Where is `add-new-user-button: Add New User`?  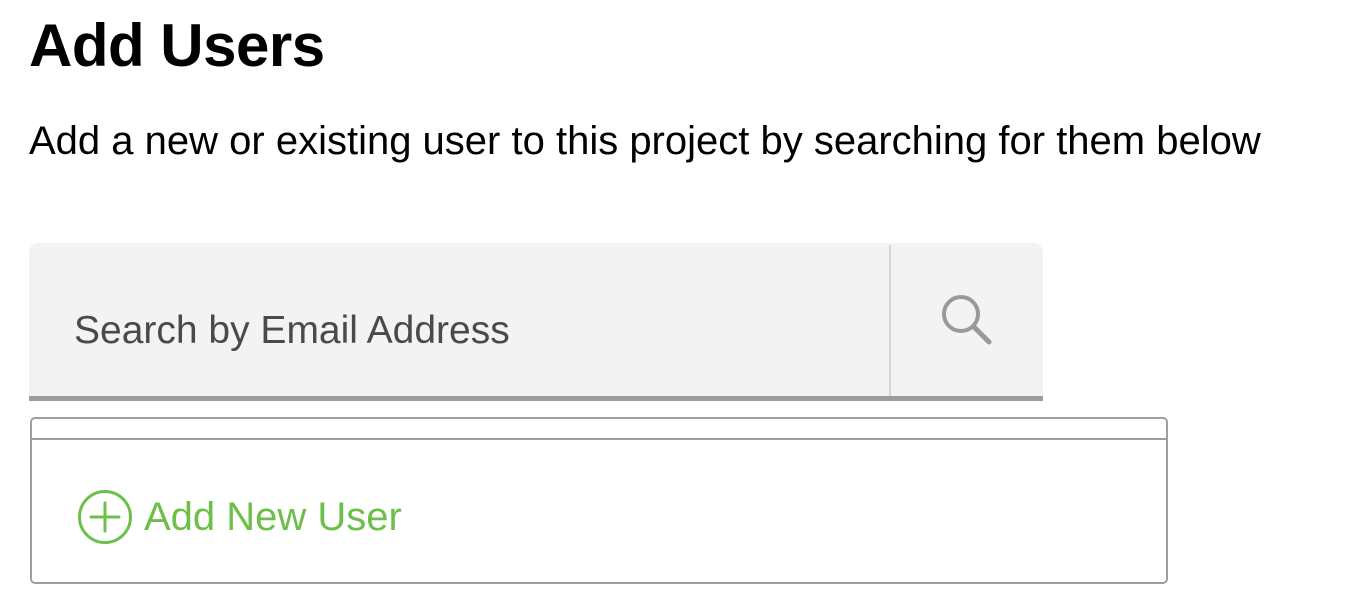 add-new-user-button: Add New User is located at coordinates (239, 517).